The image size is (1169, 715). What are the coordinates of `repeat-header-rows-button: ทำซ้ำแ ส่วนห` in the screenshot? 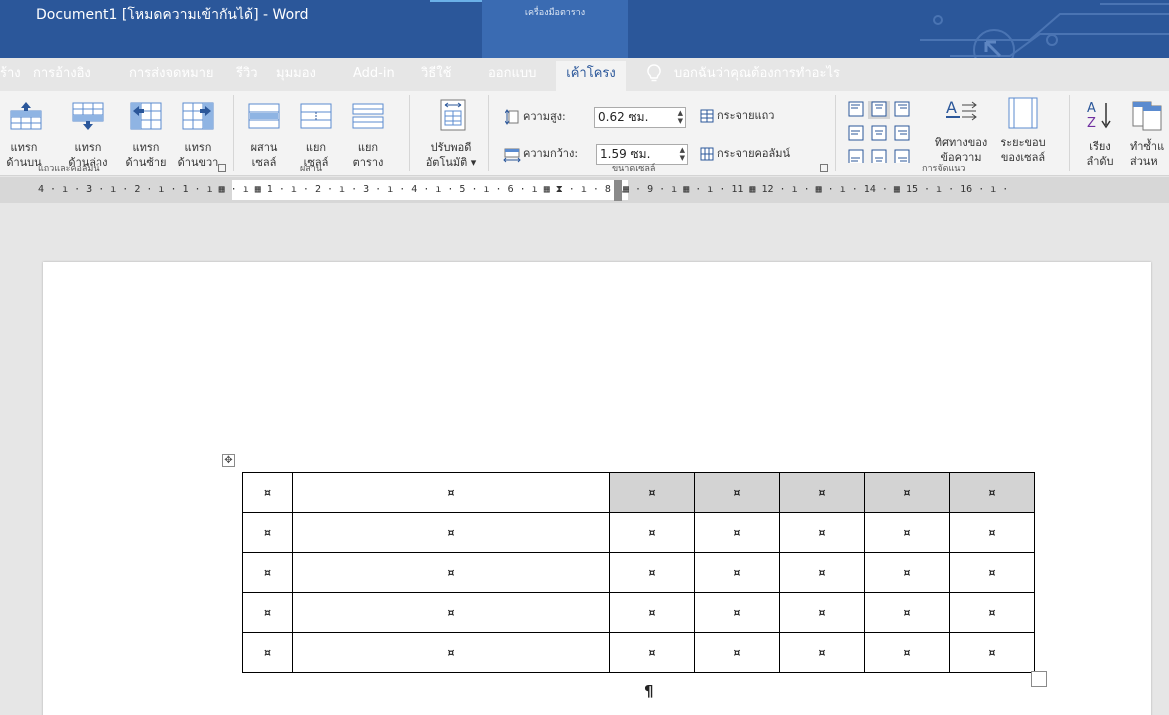 It's located at (1146, 132).